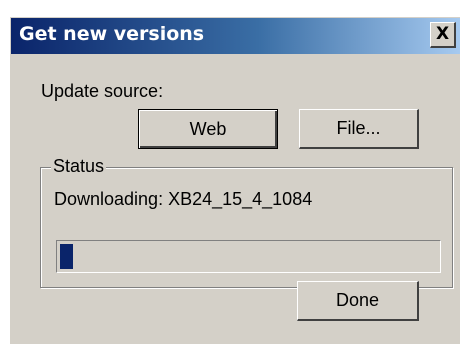 The height and width of the screenshot is (344, 461). I want to click on close-button: X, so click(443, 35).